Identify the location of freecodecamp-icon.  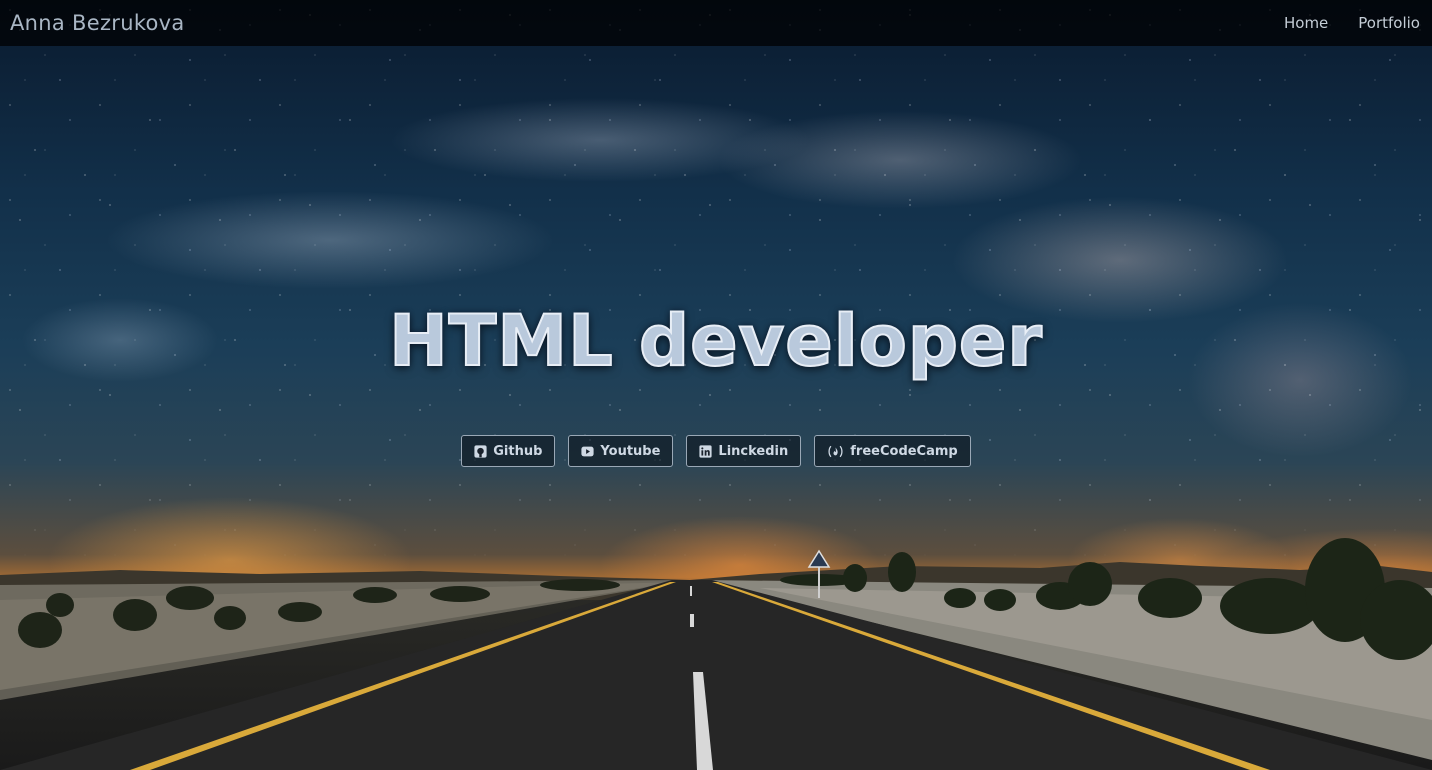
(835, 451).